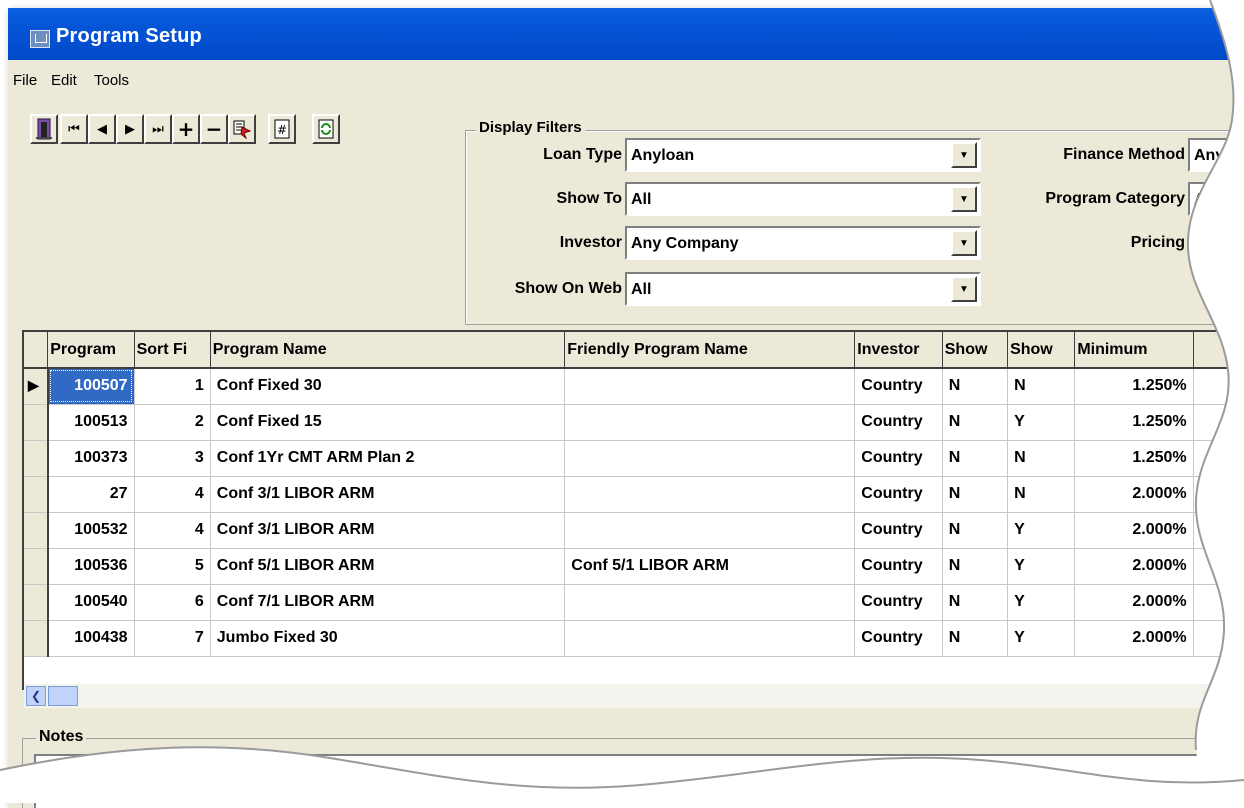 Image resolution: width=1244 pixels, height=808 pixels. I want to click on cell-program-id: 100438, so click(91, 638).